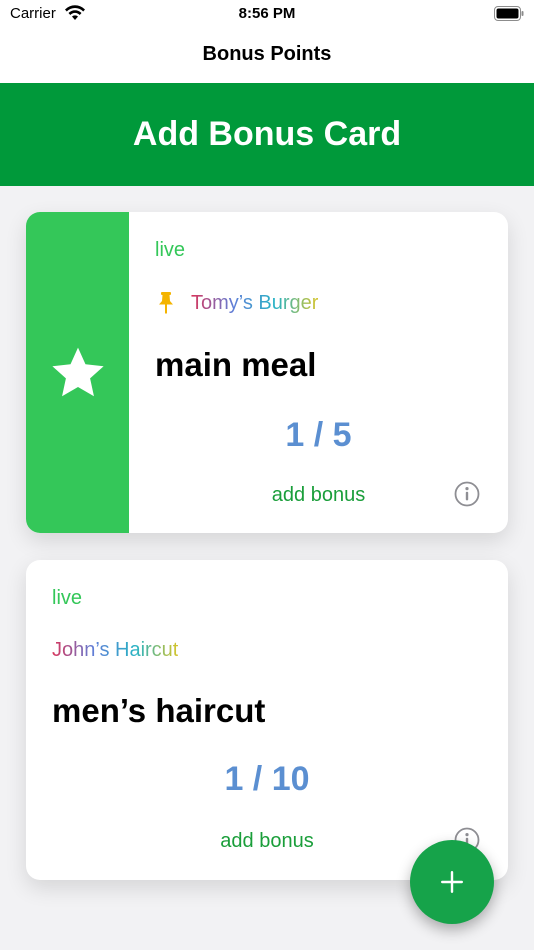  Describe the element at coordinates (267, 779) in the screenshot. I see `progress-count: 1 / 10` at that location.